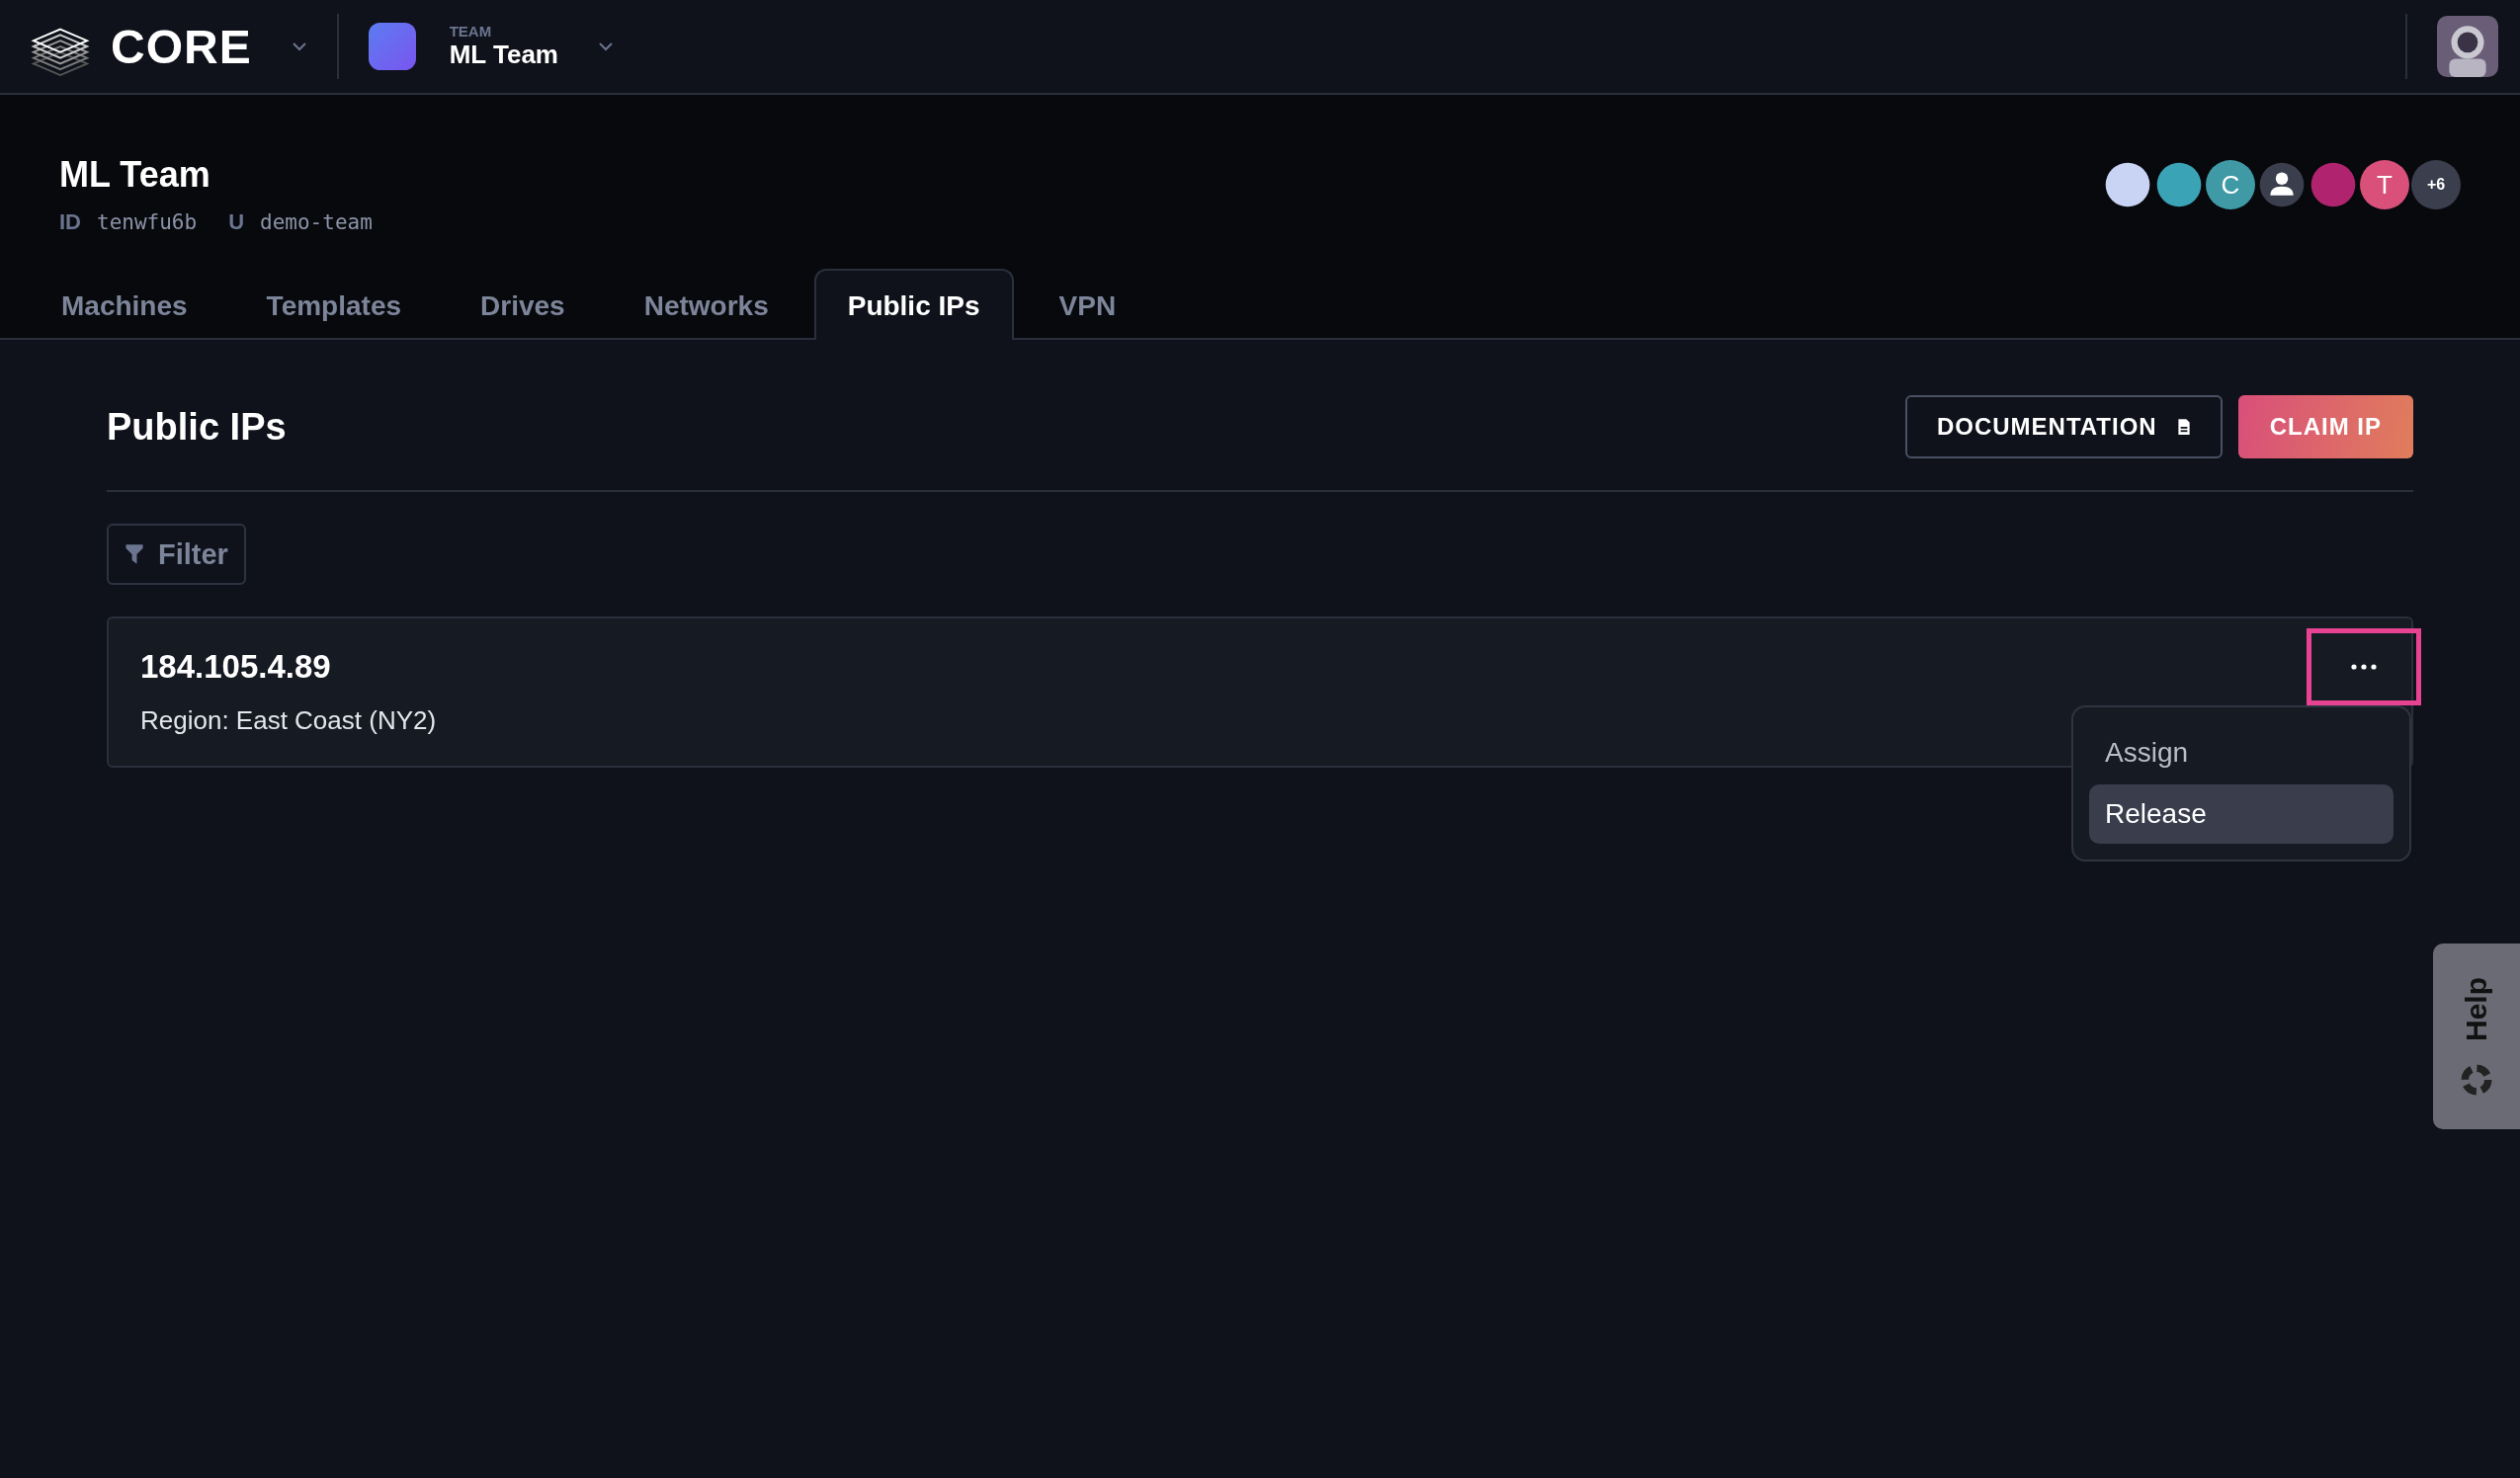  What do you see at coordinates (235, 667) in the screenshot?
I see `ip-address: 184.105.4.89` at bounding box center [235, 667].